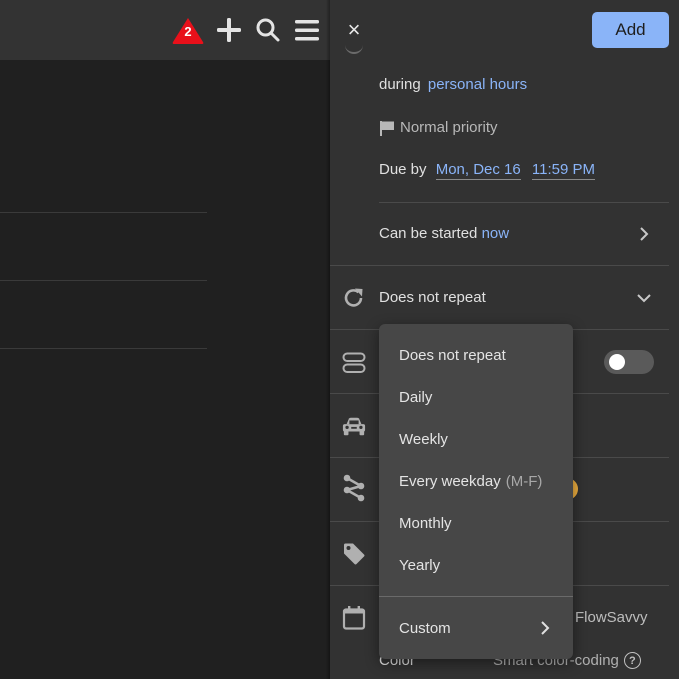 This screenshot has height=679, width=679. Describe the element at coordinates (630, 30) in the screenshot. I see `add-button: Add` at that location.